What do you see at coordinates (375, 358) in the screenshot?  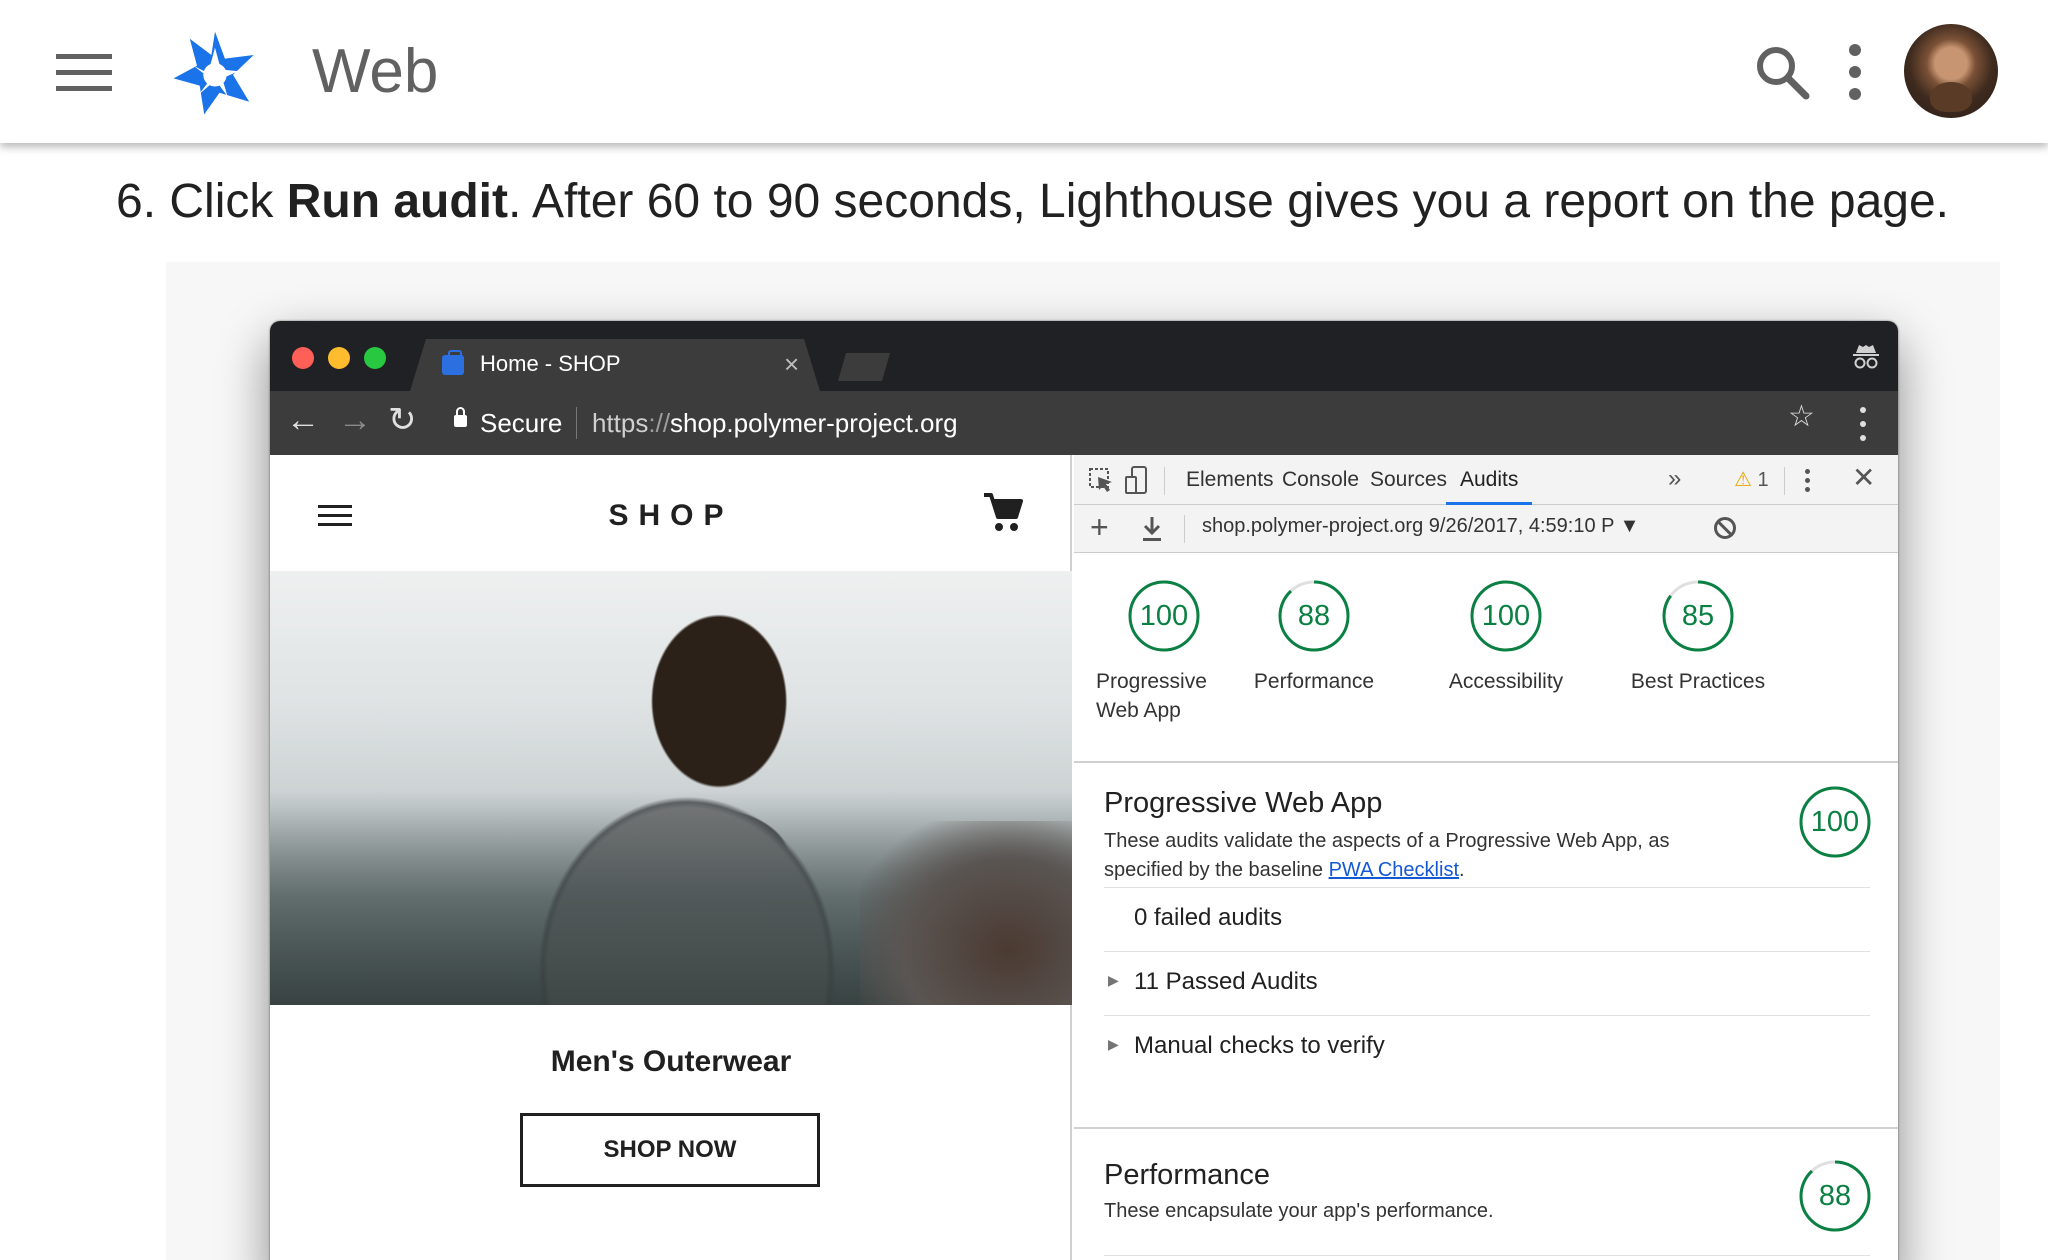 I see `window-zoom-dot` at bounding box center [375, 358].